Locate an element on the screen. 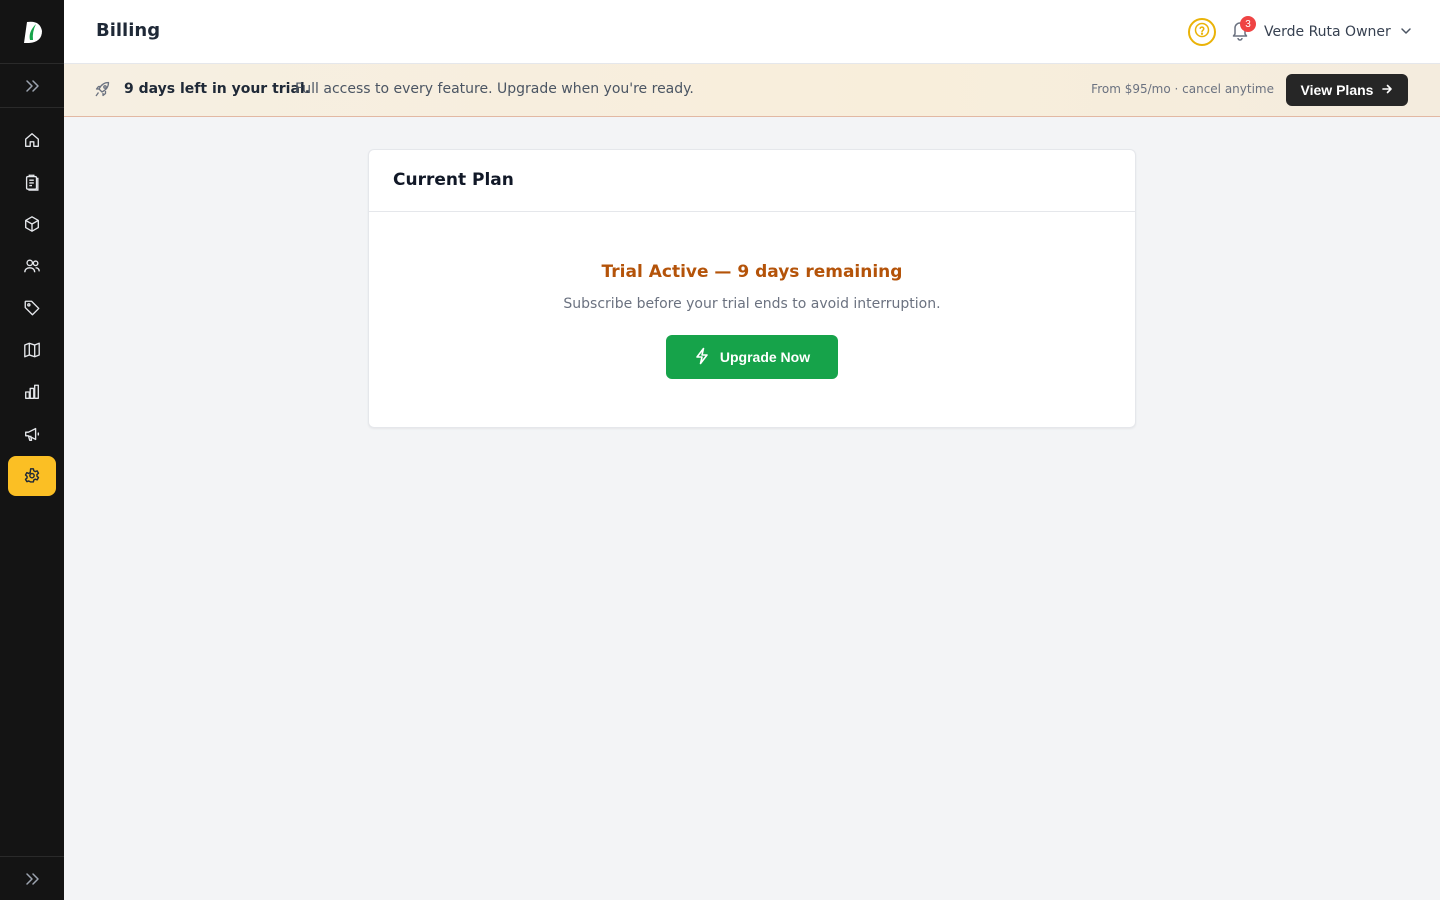 This screenshot has height=900, width=1440. sidebar-item-routes is located at coordinates (32, 350).